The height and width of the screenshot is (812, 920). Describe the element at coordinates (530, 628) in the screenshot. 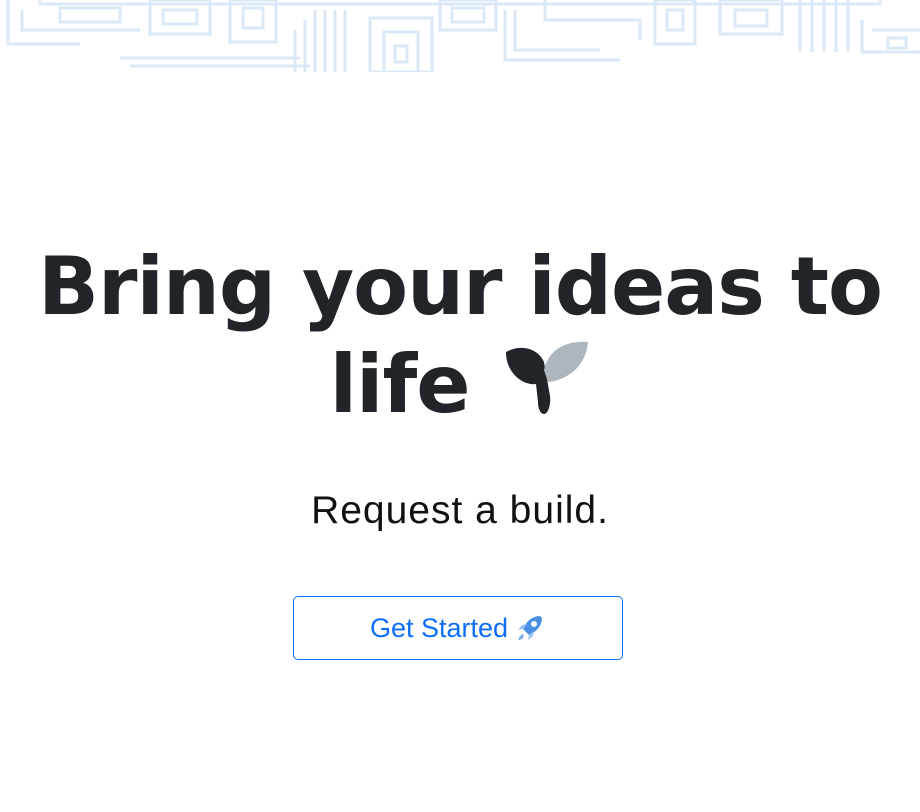

I see `rocket-icon` at that location.